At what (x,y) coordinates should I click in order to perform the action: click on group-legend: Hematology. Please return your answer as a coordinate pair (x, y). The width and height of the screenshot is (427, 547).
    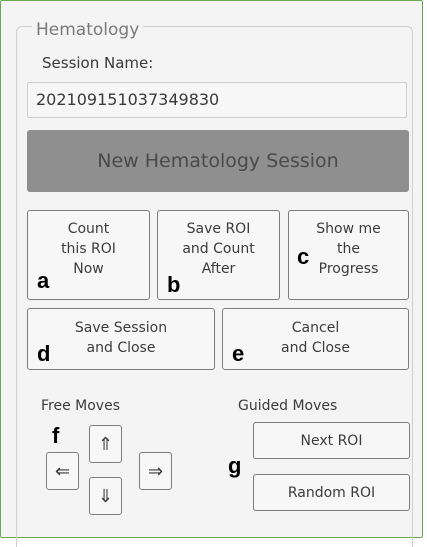
    Looking at the image, I should click on (88, 30).